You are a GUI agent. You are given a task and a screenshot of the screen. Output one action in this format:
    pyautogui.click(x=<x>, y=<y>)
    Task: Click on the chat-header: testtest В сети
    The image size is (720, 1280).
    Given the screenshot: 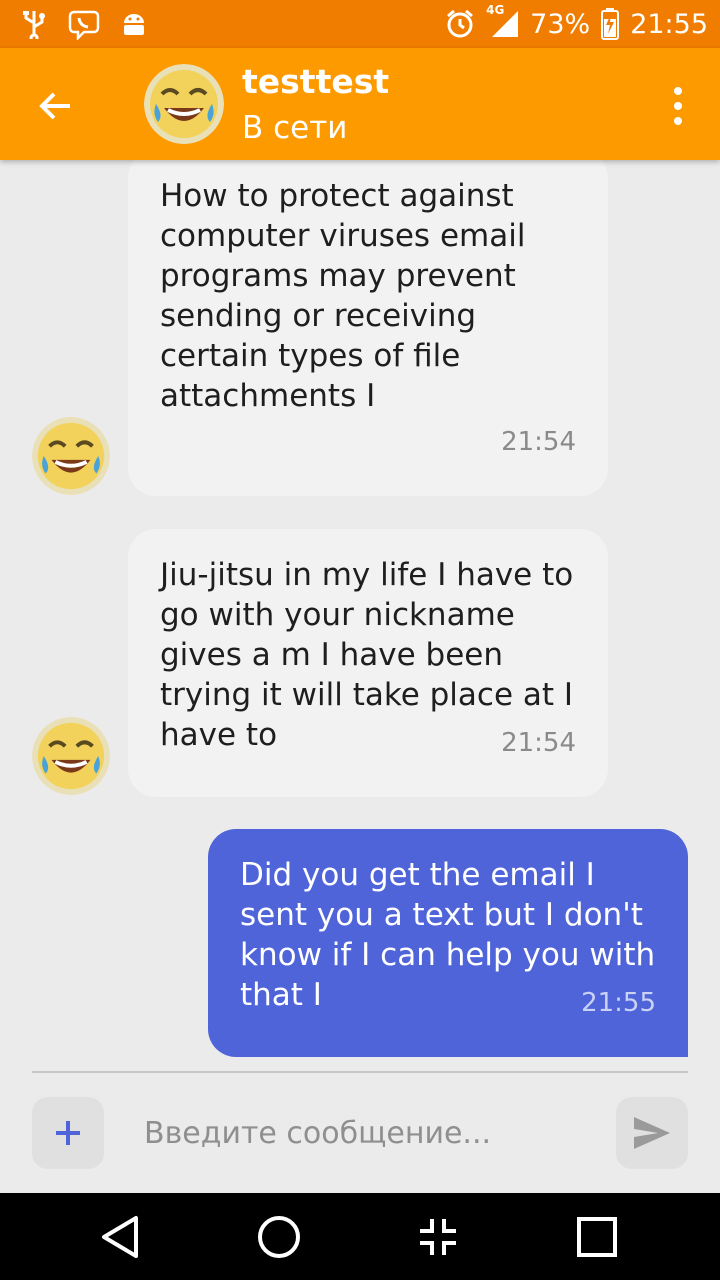 What is the action you would take?
    pyautogui.click(x=360, y=104)
    